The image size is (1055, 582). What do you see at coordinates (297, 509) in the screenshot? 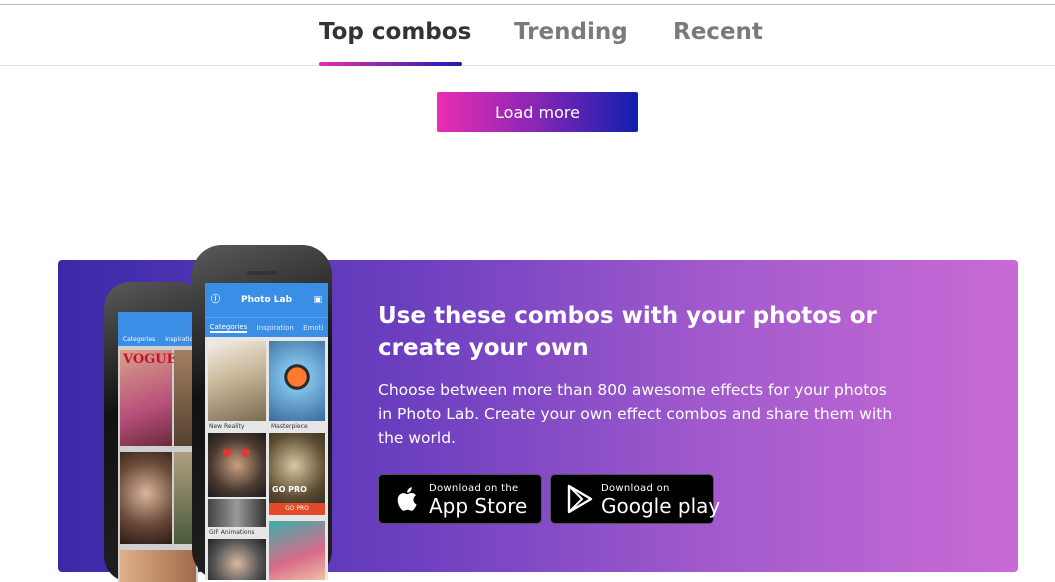
I see `go-pro-bar: GO PRO` at bounding box center [297, 509].